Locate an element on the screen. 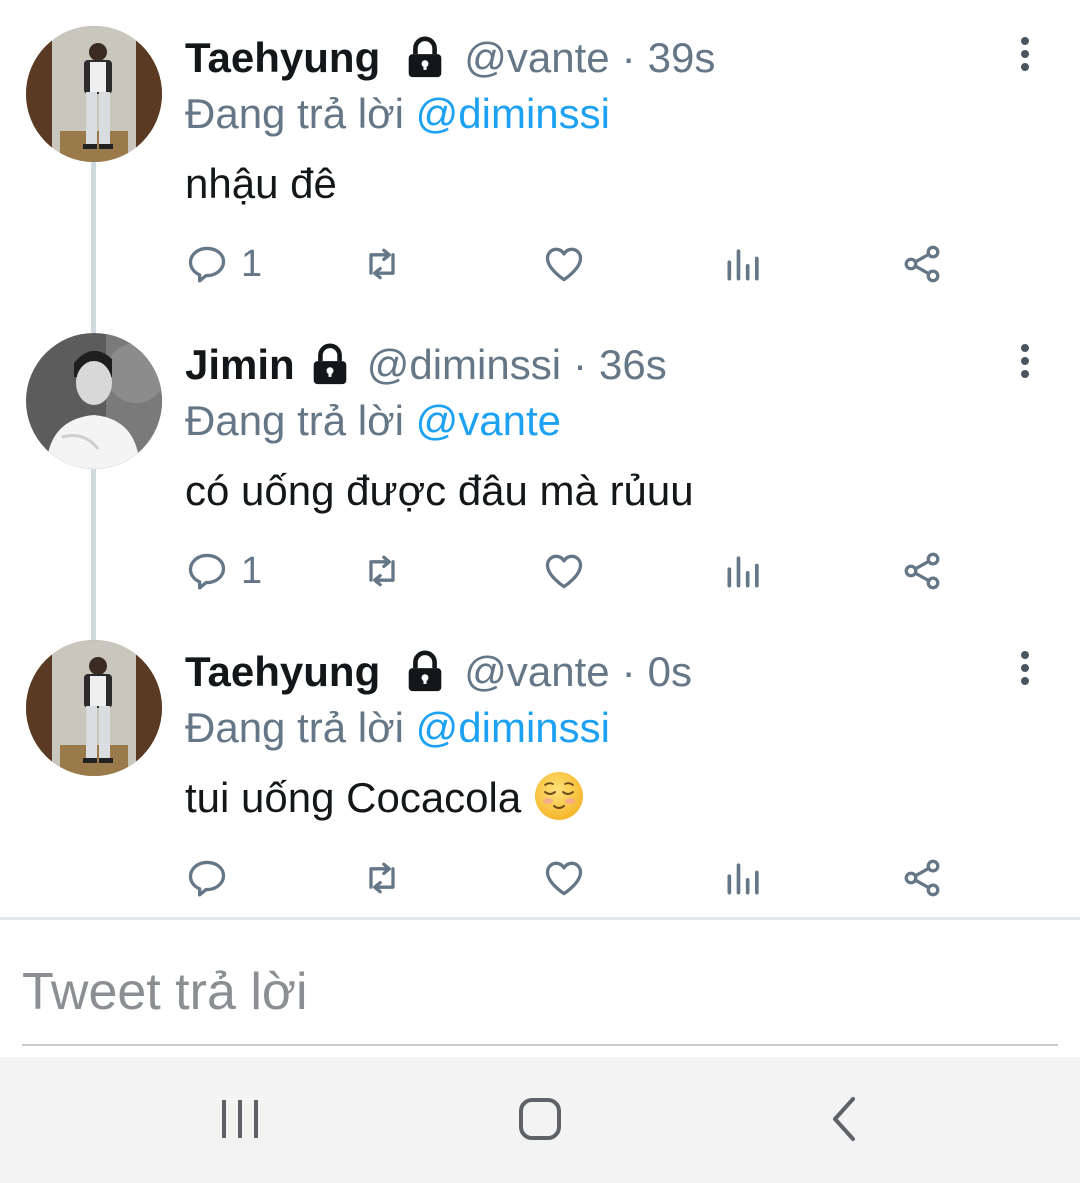 This screenshot has width=1080, height=1183. tweet-header: Taehyung @vante · 39s is located at coordinates (450, 58).